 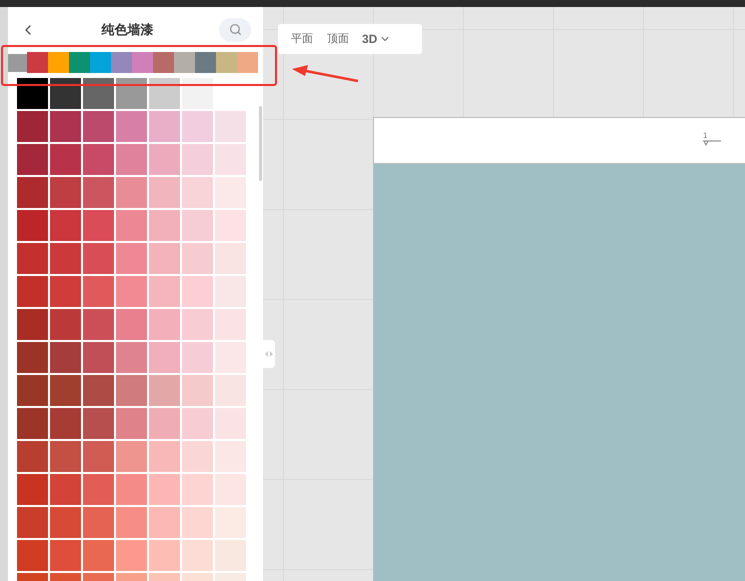 What do you see at coordinates (377, 39) in the screenshot?
I see `view-dropdown: 3D` at bounding box center [377, 39].